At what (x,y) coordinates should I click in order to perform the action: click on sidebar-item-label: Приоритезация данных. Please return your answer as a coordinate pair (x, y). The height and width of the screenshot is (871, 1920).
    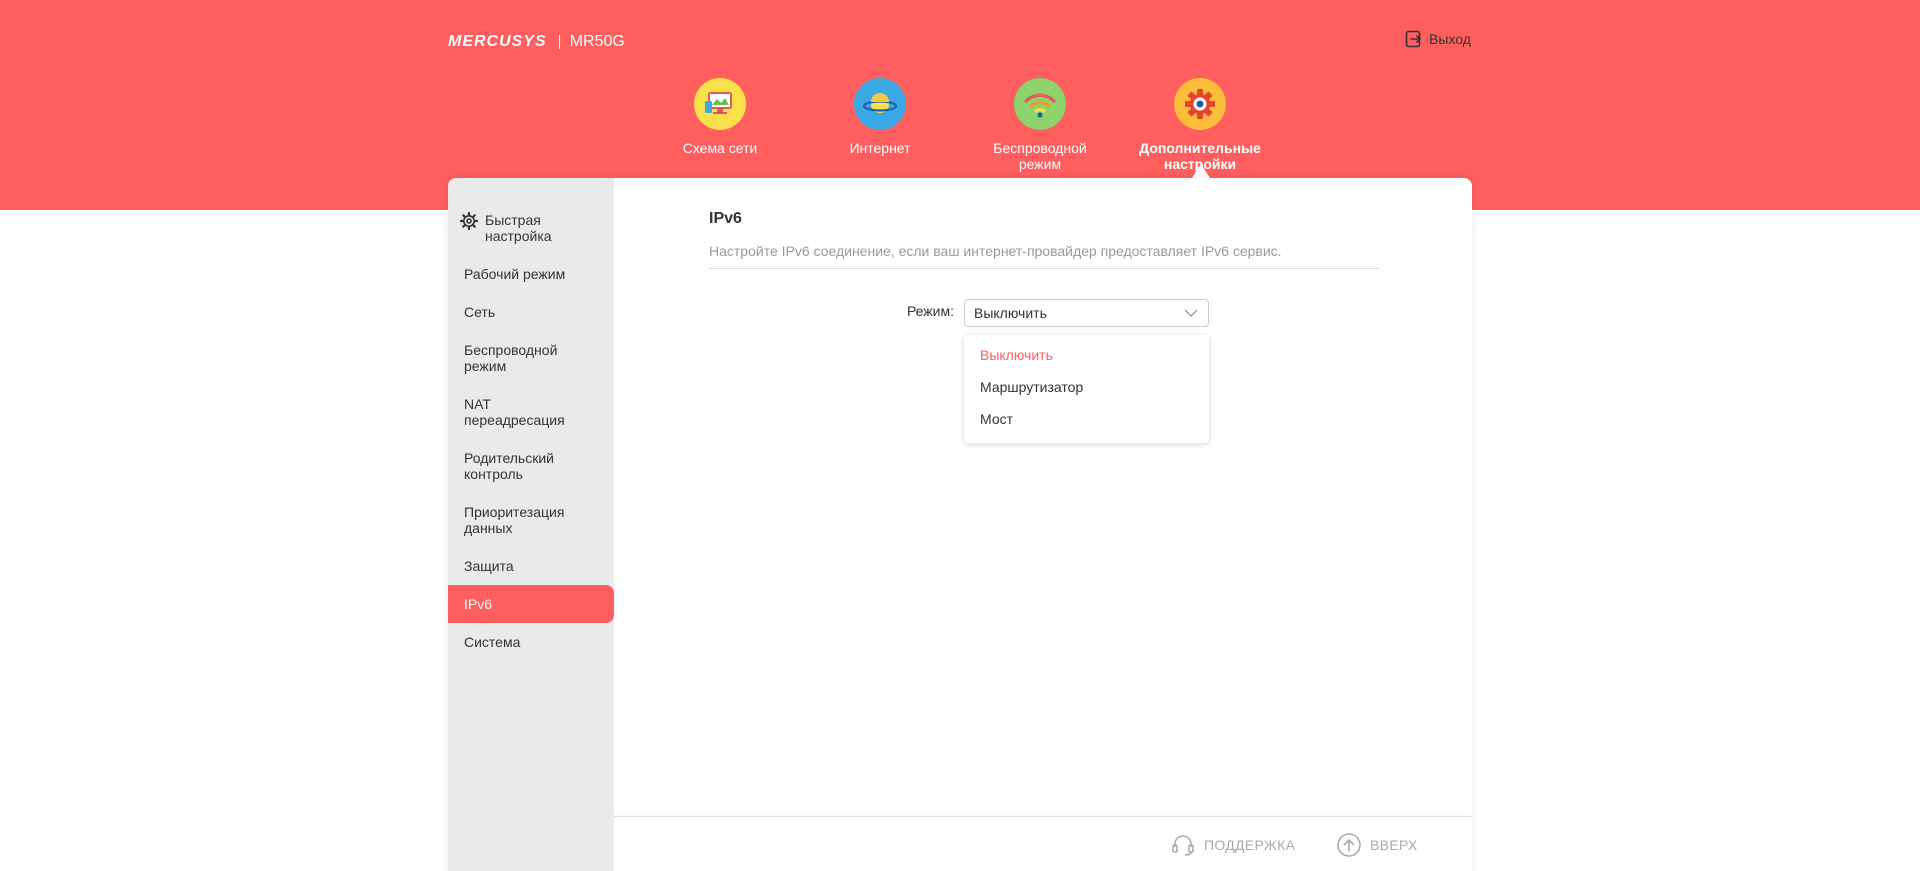
    Looking at the image, I should click on (514, 520).